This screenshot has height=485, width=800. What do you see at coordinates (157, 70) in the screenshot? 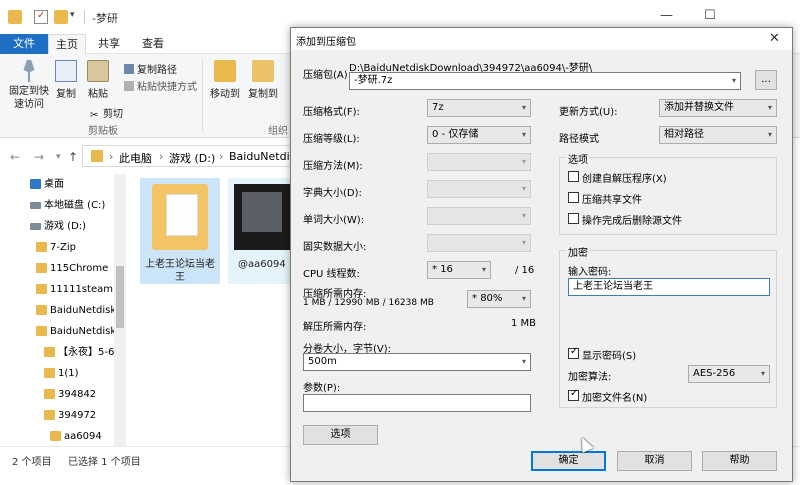
I see `copy-path-label: 复制路径` at bounding box center [157, 70].